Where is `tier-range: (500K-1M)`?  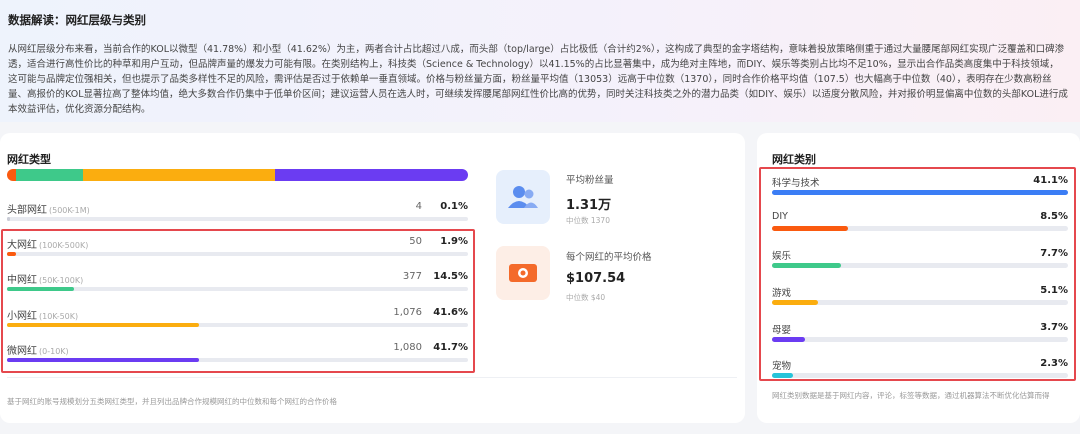 tier-range: (500K-1M) is located at coordinates (69, 210).